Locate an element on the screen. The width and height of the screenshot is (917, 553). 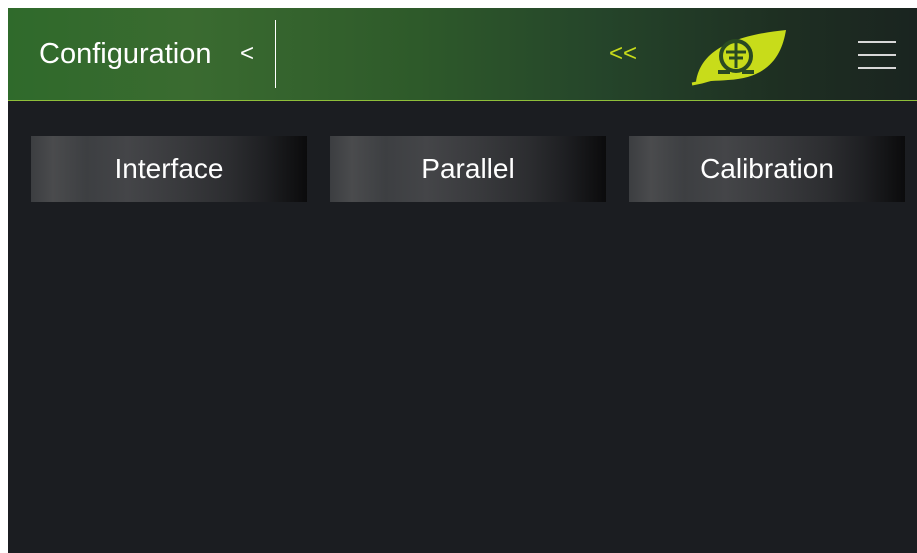
collapse-double-chevron-icon: << is located at coordinates (623, 54).